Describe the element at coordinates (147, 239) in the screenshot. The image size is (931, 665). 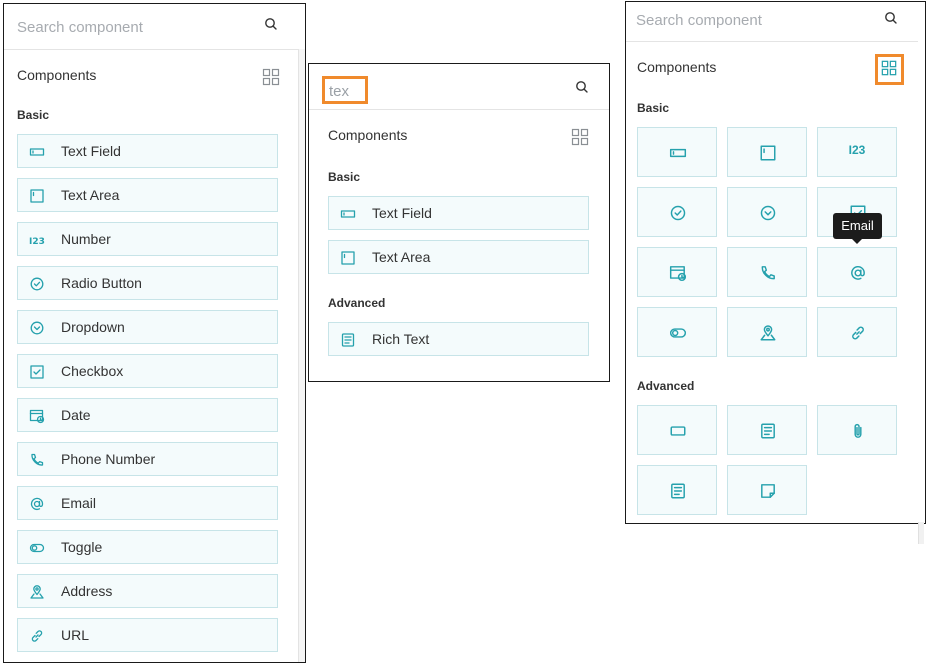
I see `list-item-number: I23 Number` at that location.